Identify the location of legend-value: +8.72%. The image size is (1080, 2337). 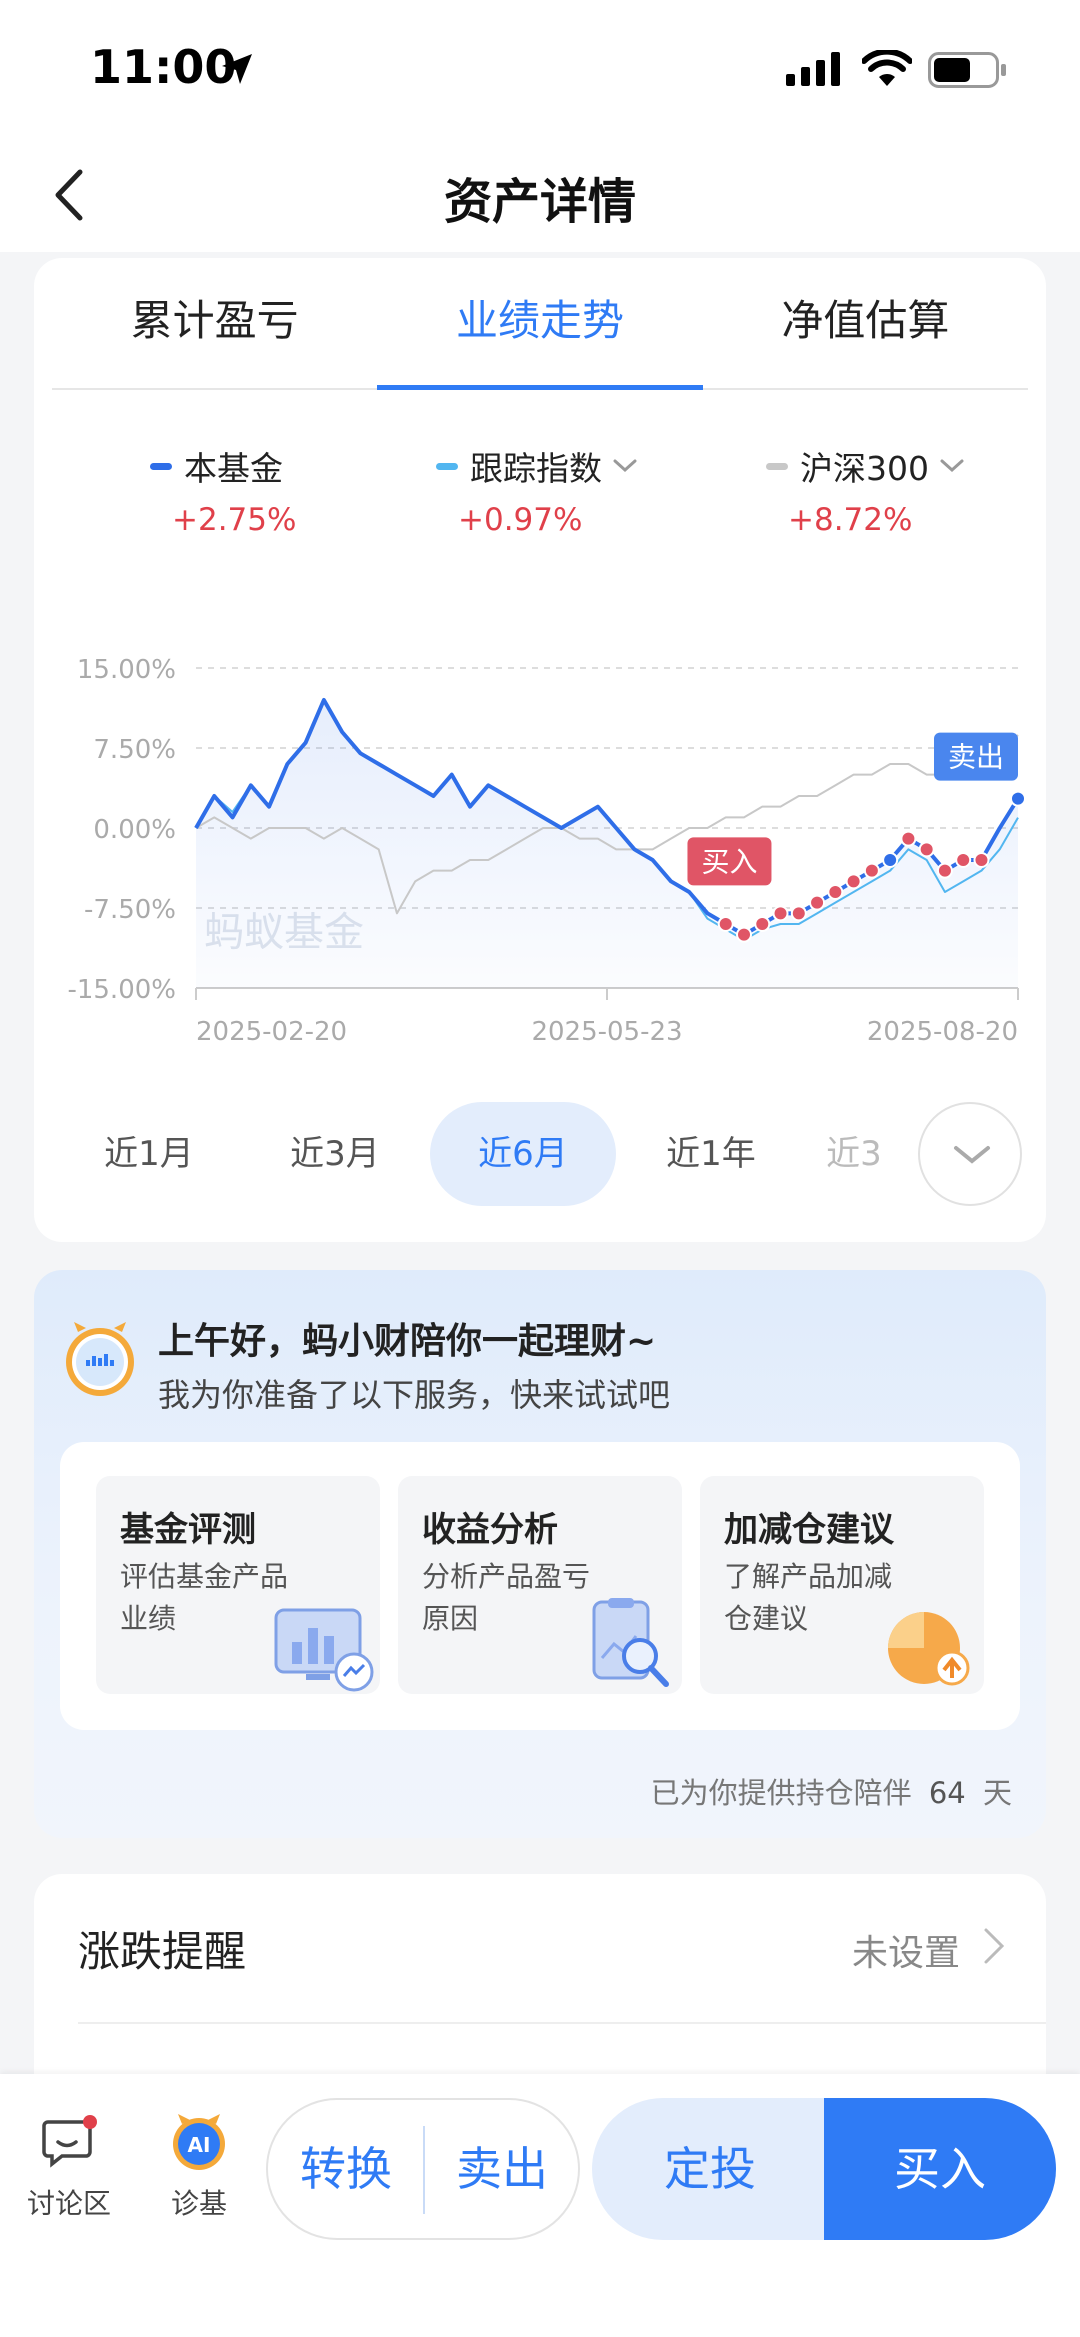
(850, 520).